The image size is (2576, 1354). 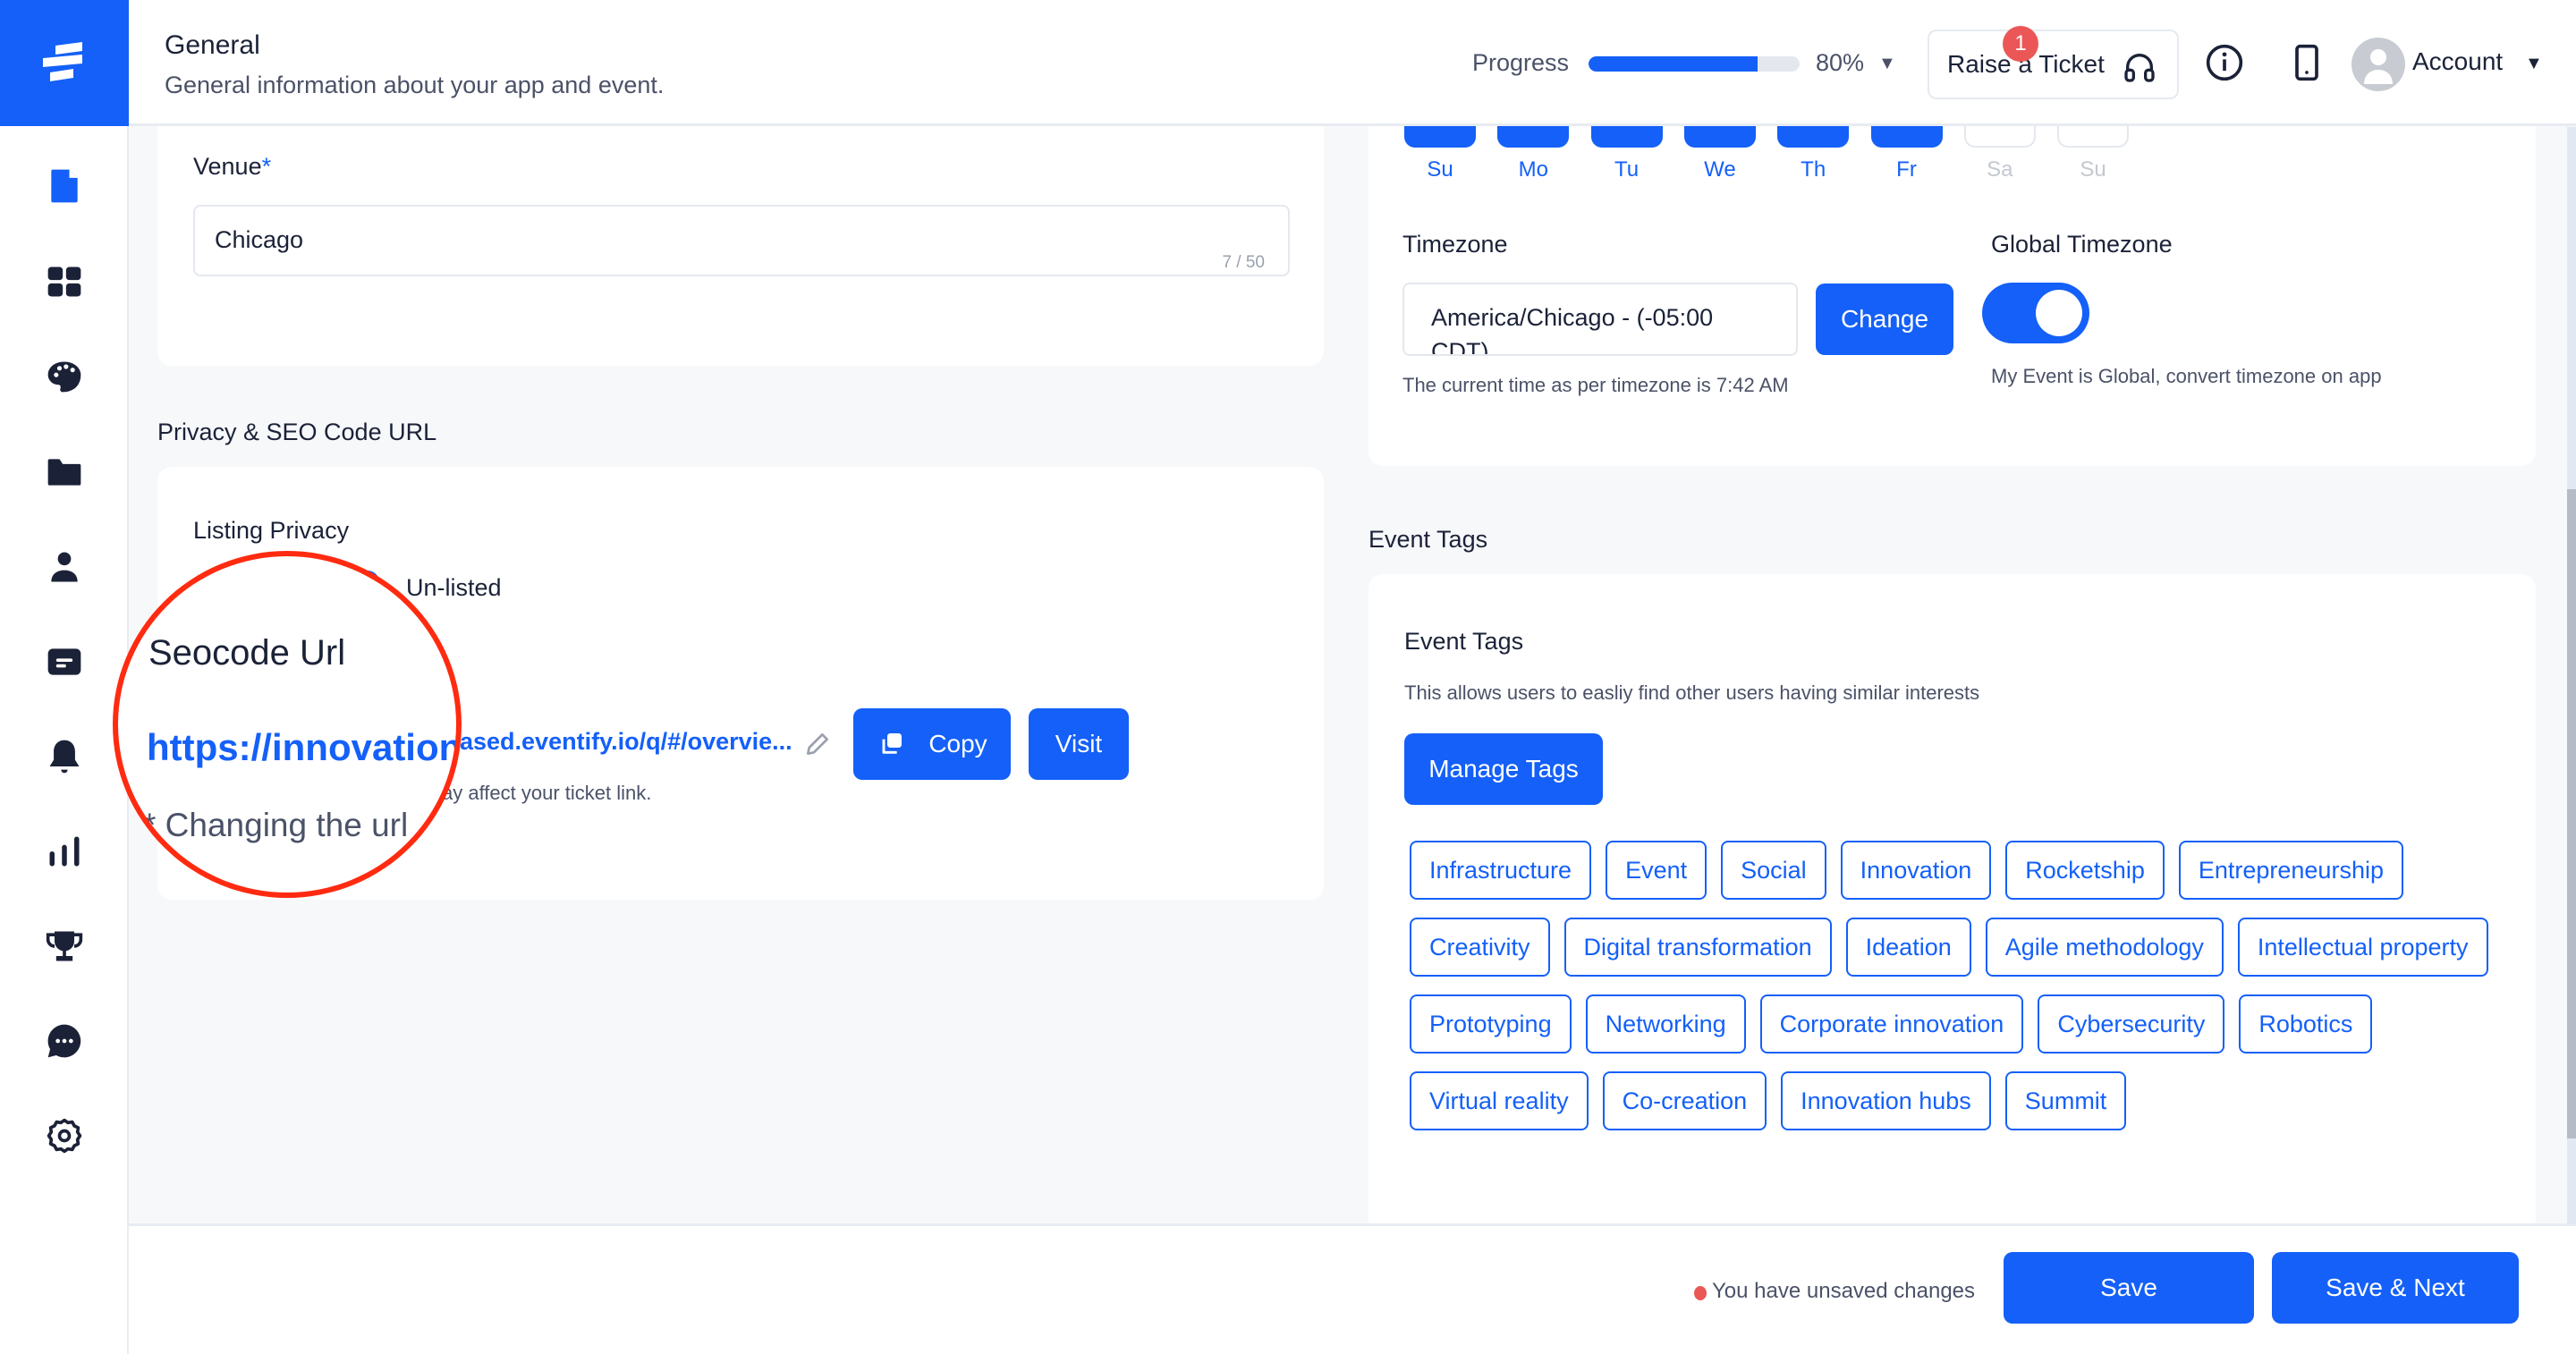 What do you see at coordinates (1813, 169) in the screenshot?
I see `day-label: Th` at bounding box center [1813, 169].